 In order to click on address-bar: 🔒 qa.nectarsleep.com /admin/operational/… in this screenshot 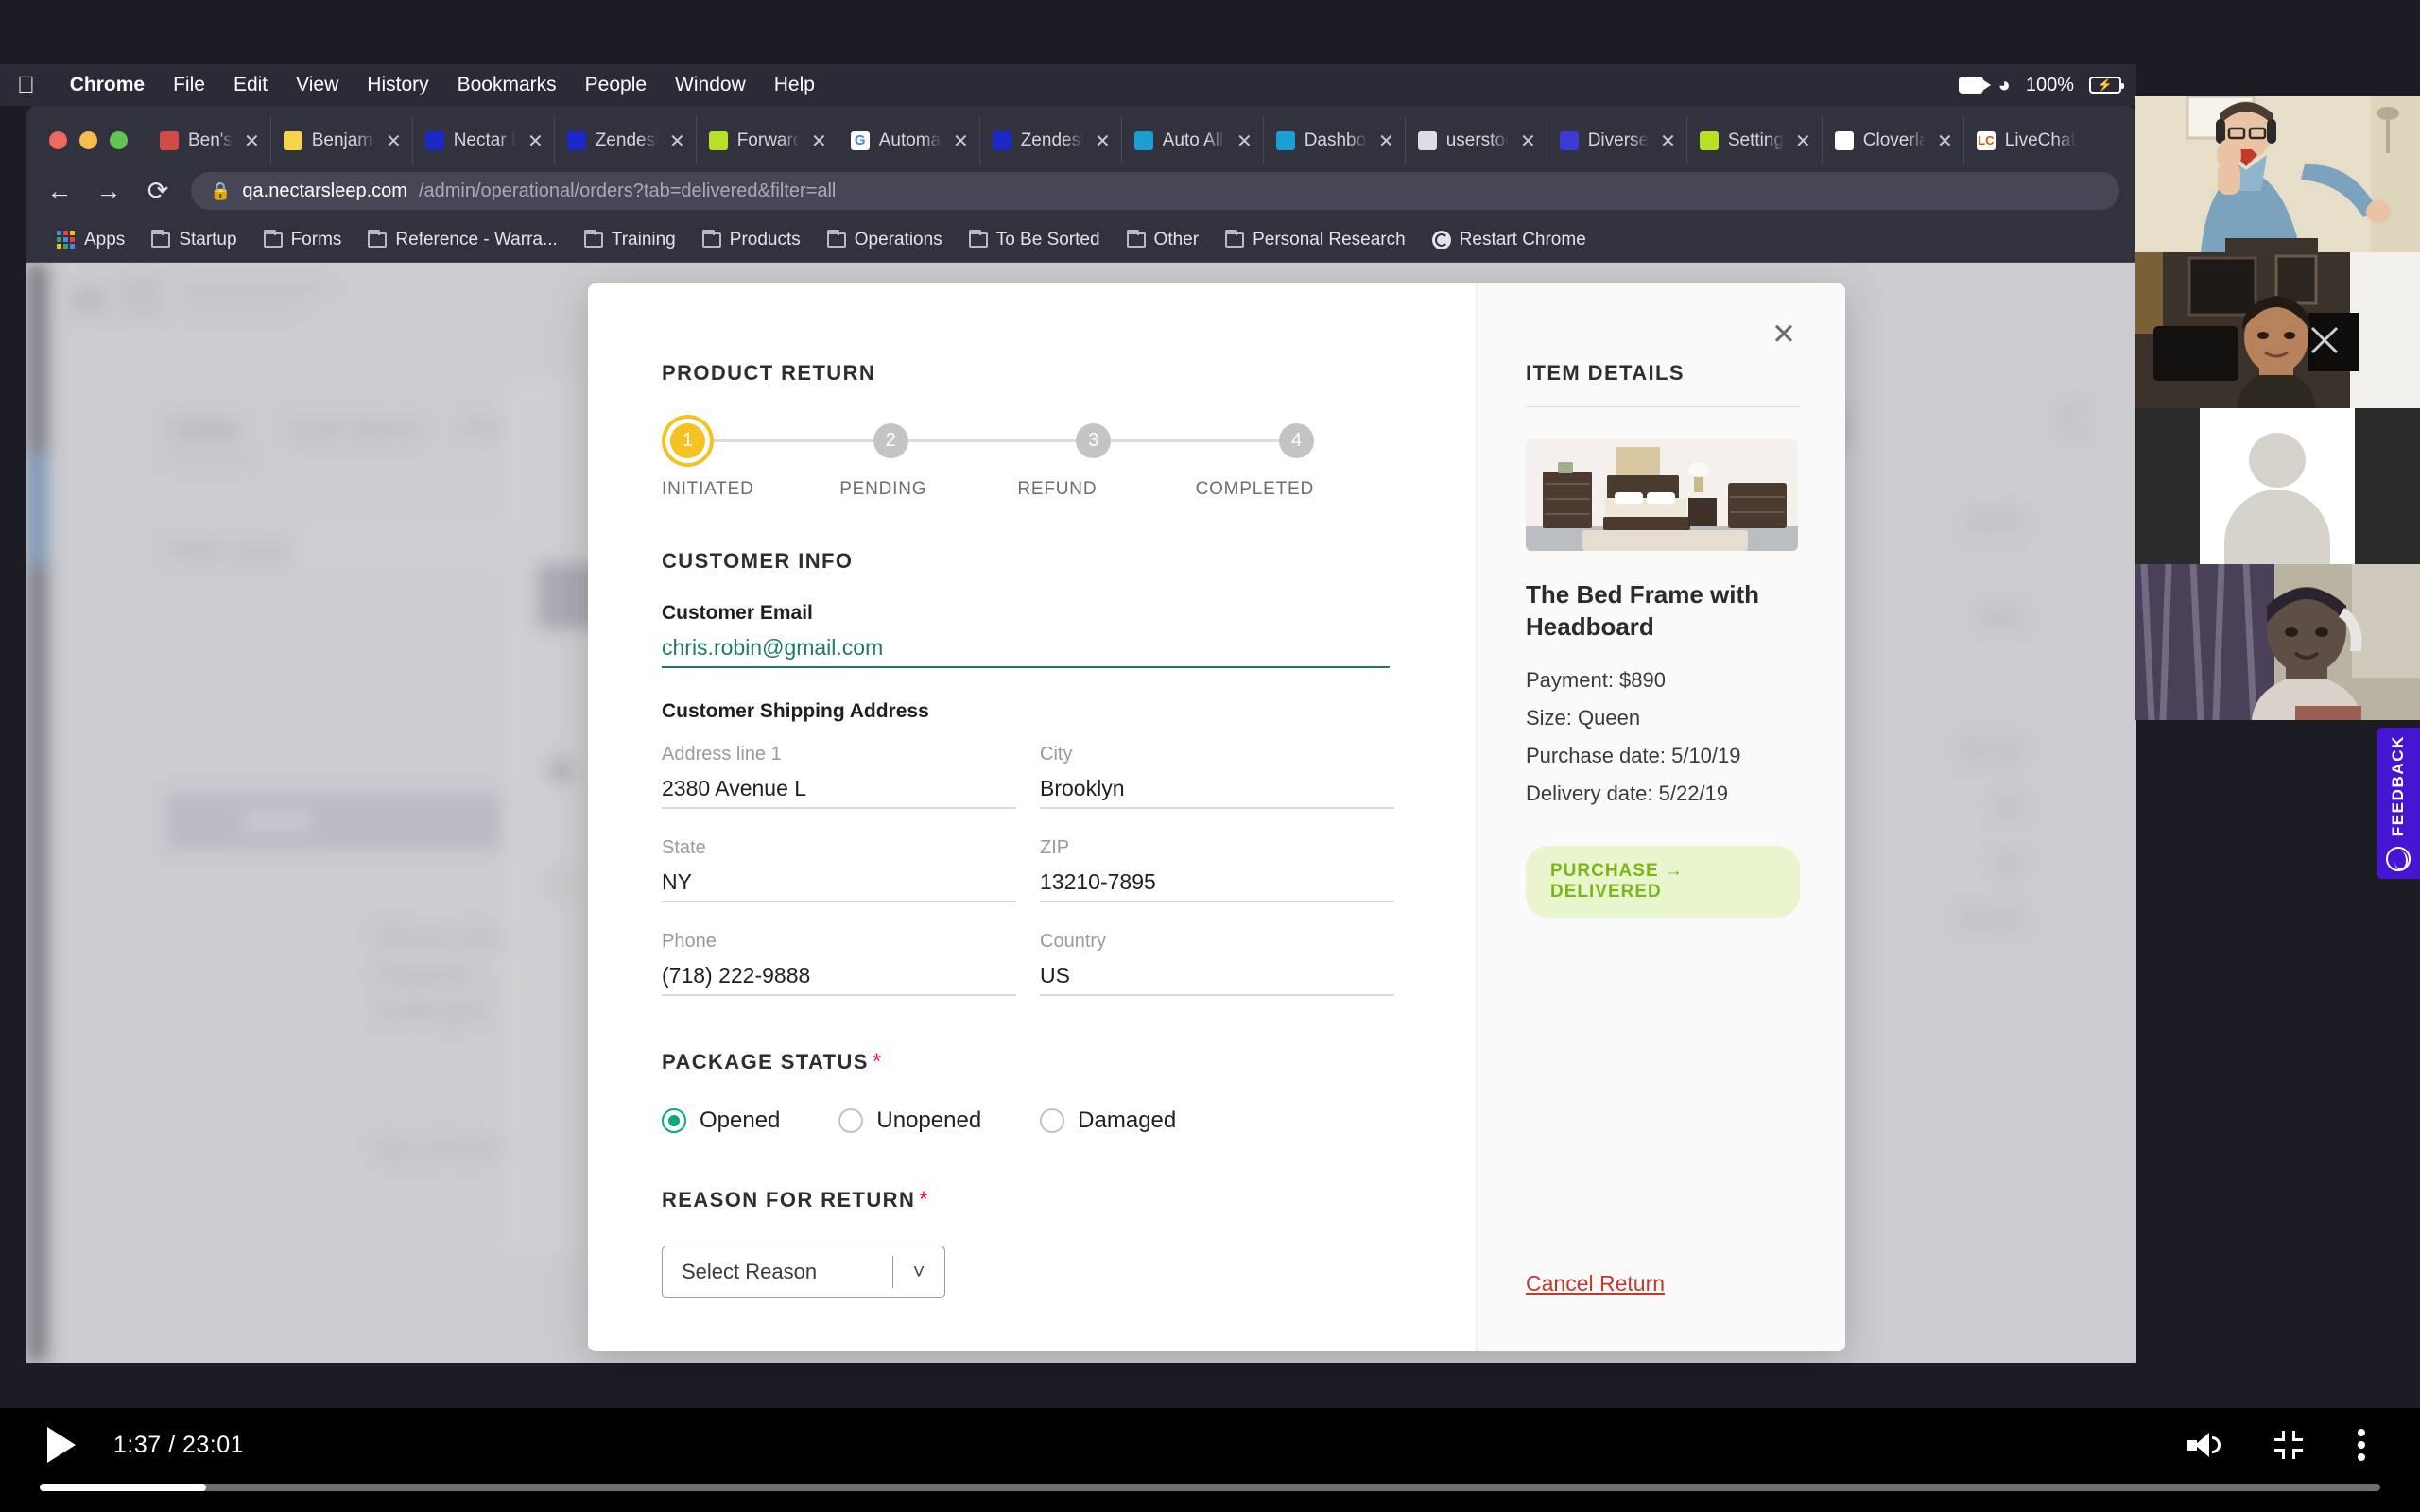, I will do `click(1155, 191)`.